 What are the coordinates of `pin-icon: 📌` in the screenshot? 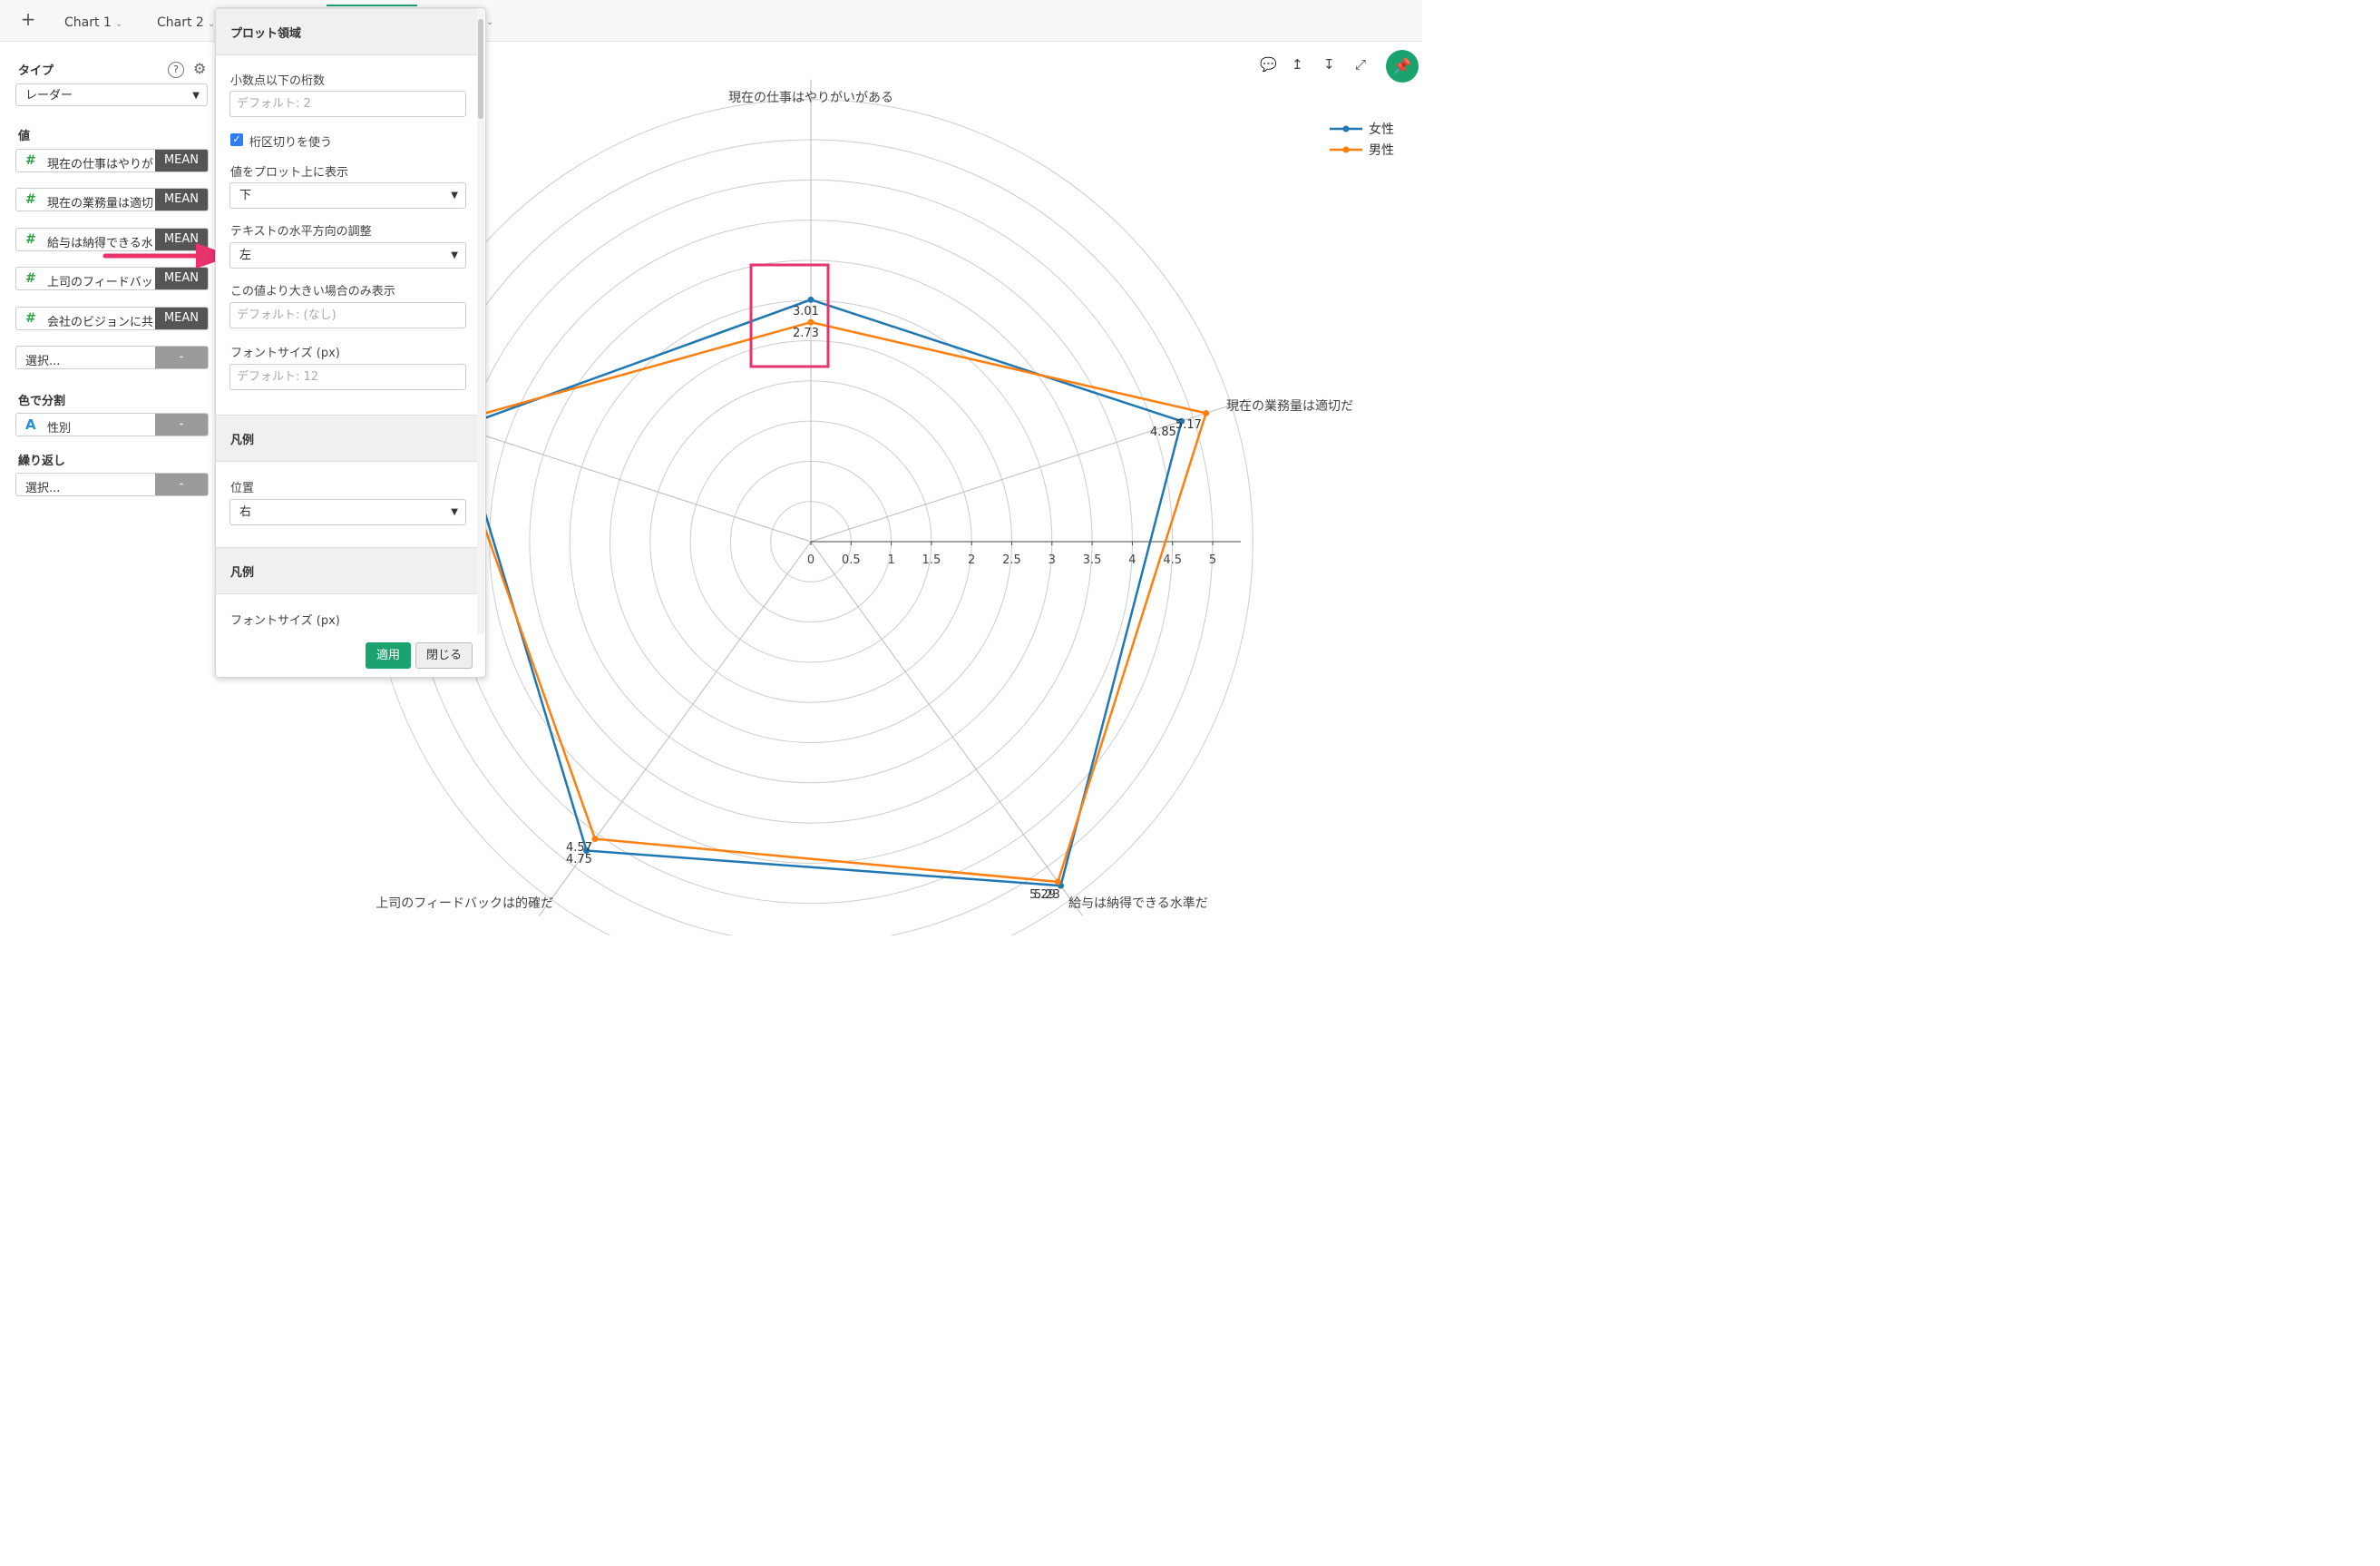 It's located at (1402, 65).